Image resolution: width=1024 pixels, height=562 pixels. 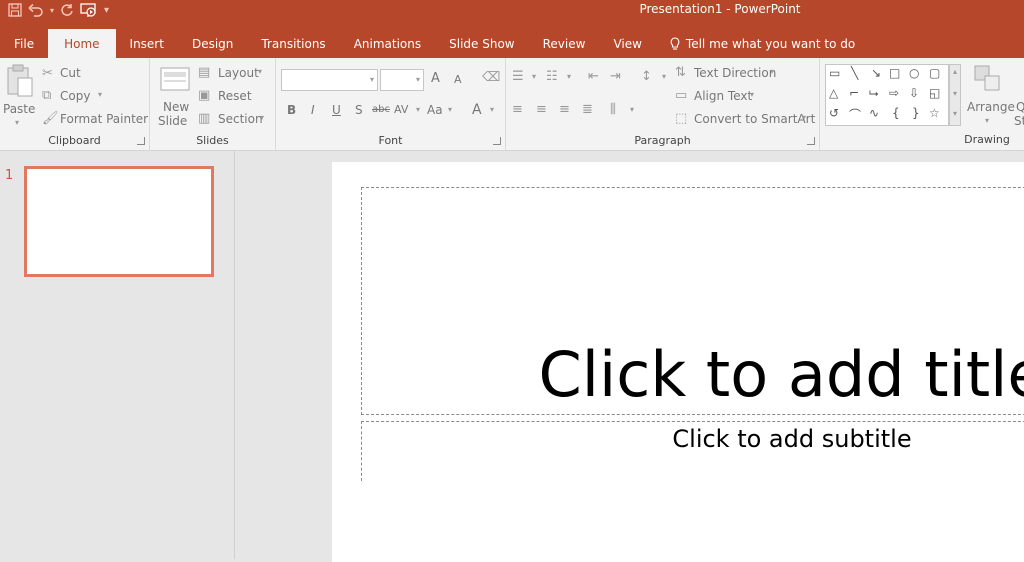 I want to click on elbow-arrow-shape-icon: ⮡, so click(x=874, y=93).